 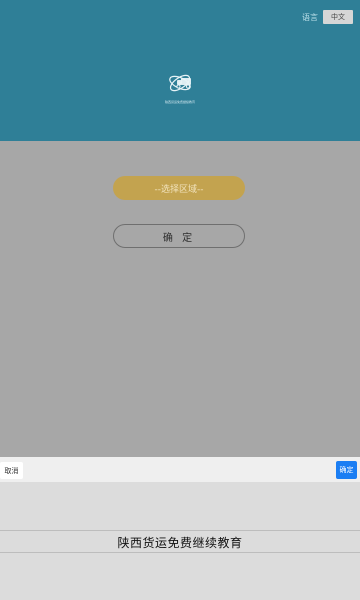 I want to click on language-button-label: 中文, so click(x=338, y=17).